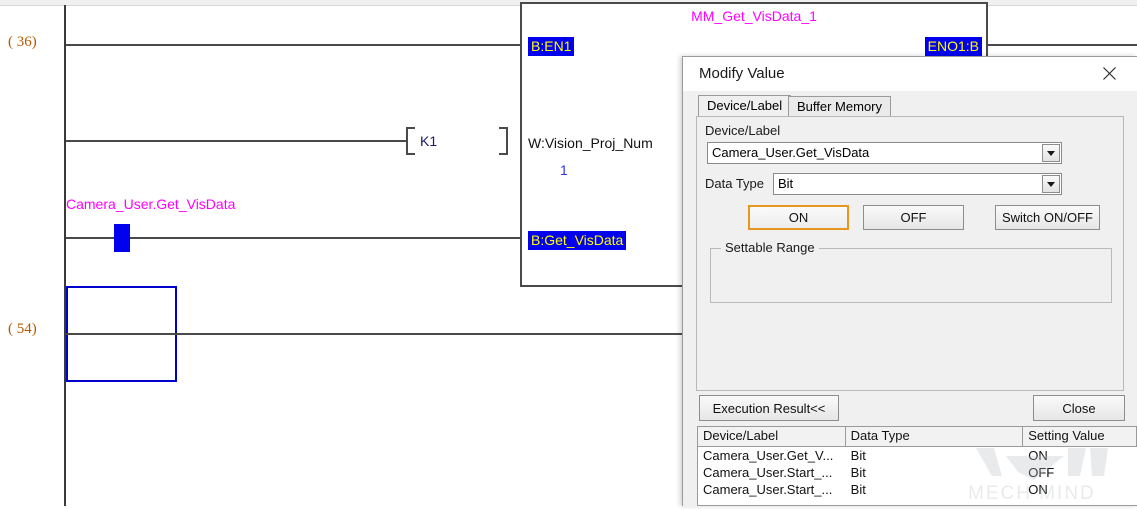 The height and width of the screenshot is (509, 1137). What do you see at coordinates (769, 408) in the screenshot?
I see `execution-result-toggle-button: Execution Result<<` at bounding box center [769, 408].